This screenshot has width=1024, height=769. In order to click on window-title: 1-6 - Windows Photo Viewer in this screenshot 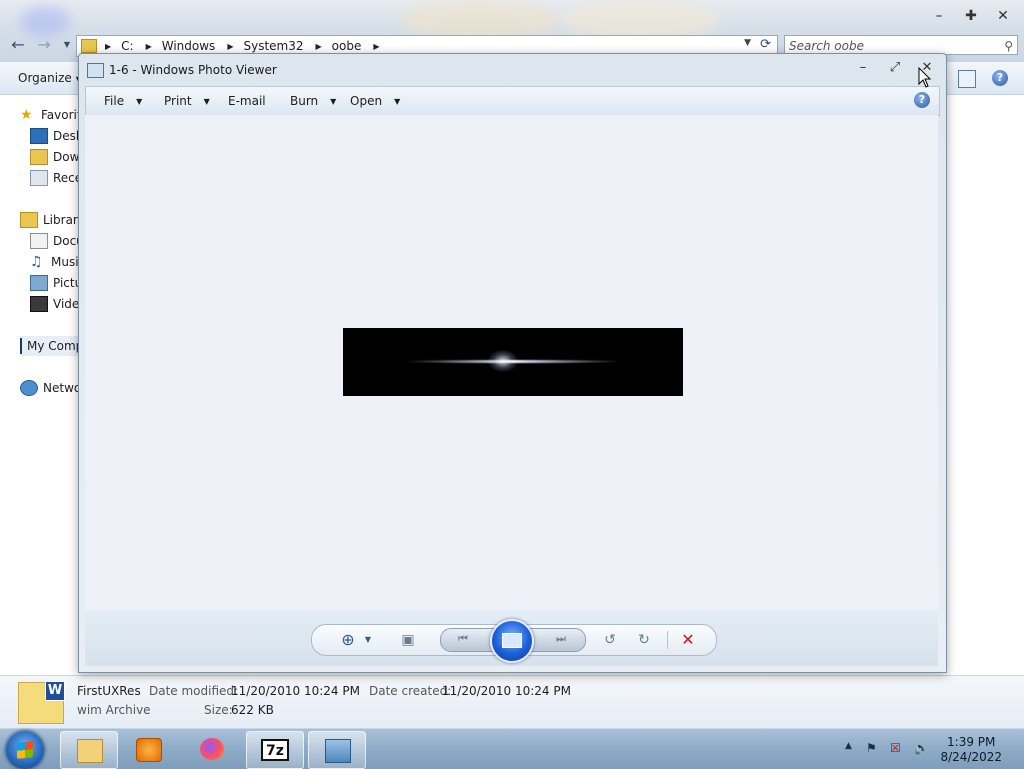, I will do `click(193, 70)`.